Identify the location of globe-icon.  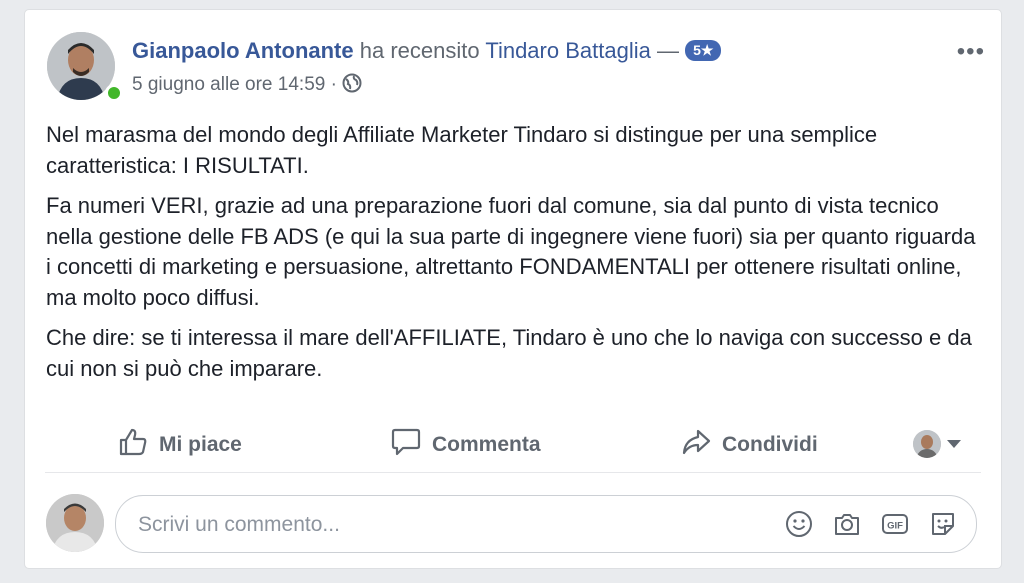
(352, 86).